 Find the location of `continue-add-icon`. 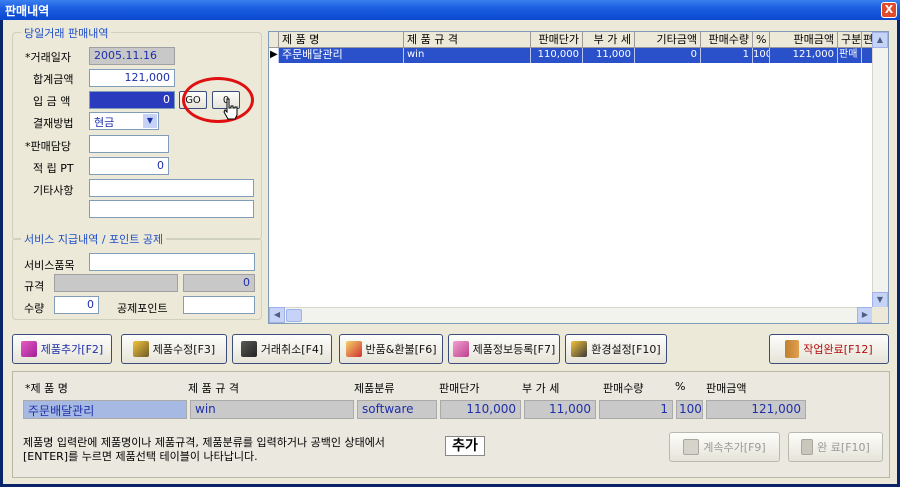

continue-add-icon is located at coordinates (691, 447).